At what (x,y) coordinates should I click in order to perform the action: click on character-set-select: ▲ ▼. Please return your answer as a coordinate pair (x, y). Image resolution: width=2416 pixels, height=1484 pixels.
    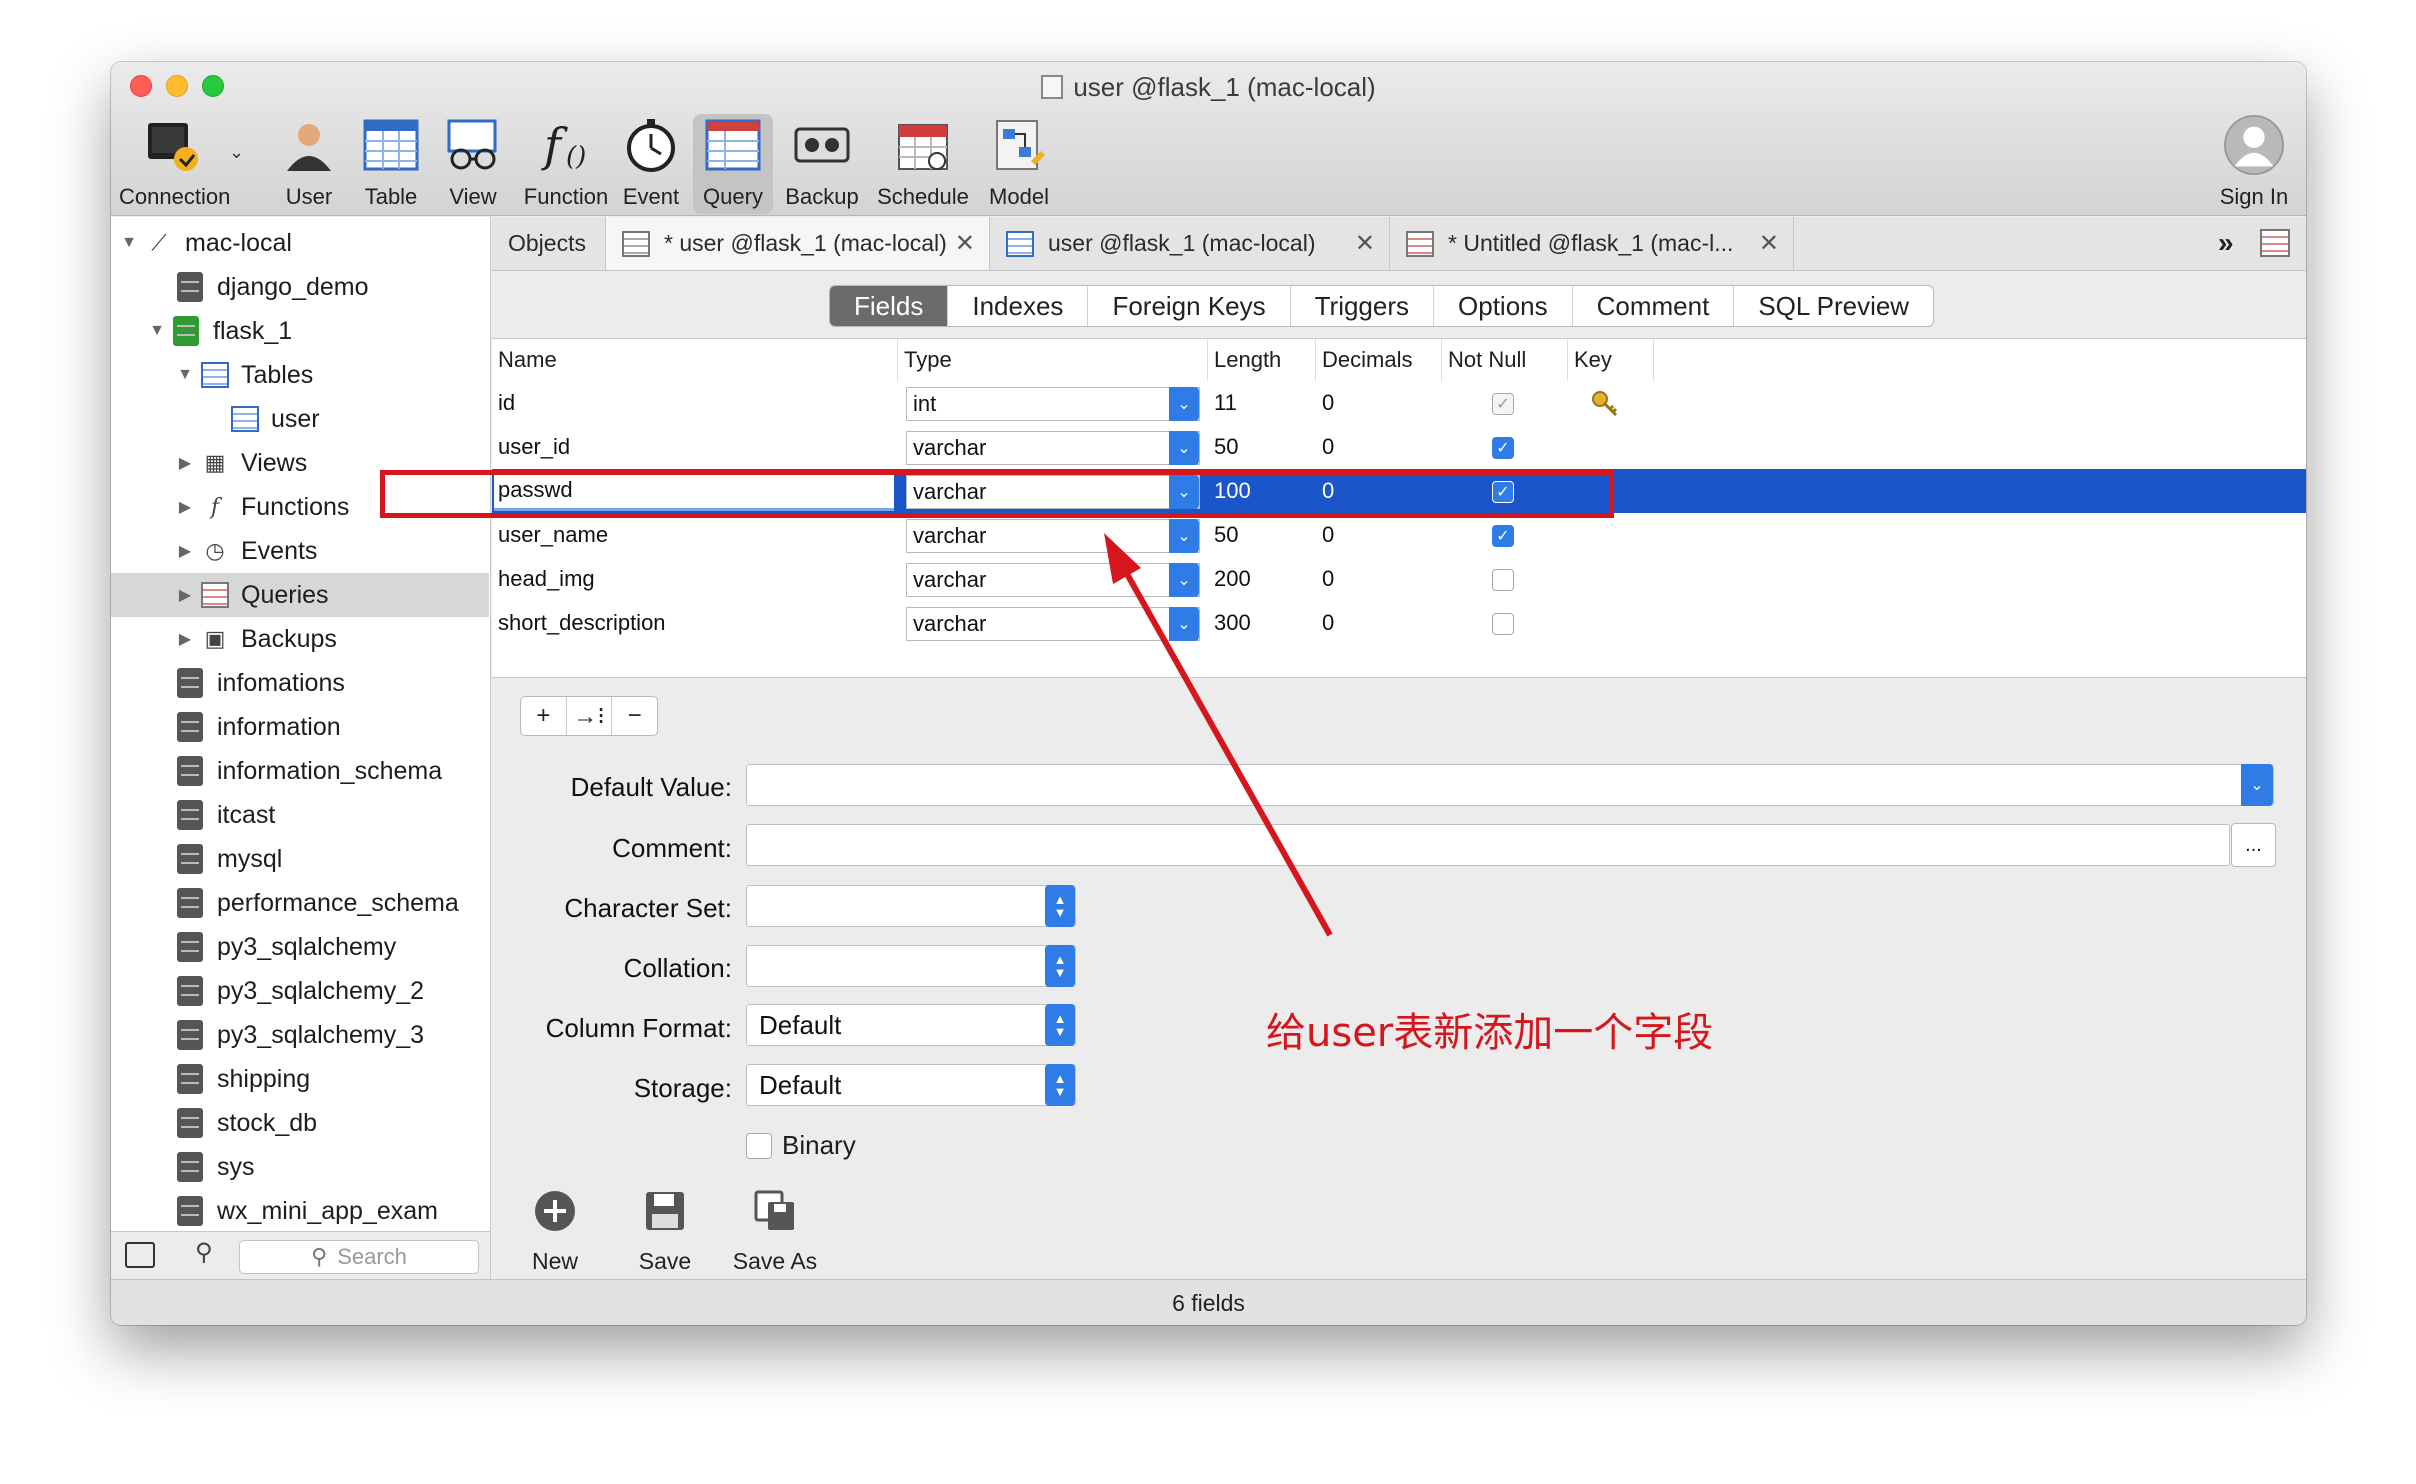
    Looking at the image, I should click on (911, 906).